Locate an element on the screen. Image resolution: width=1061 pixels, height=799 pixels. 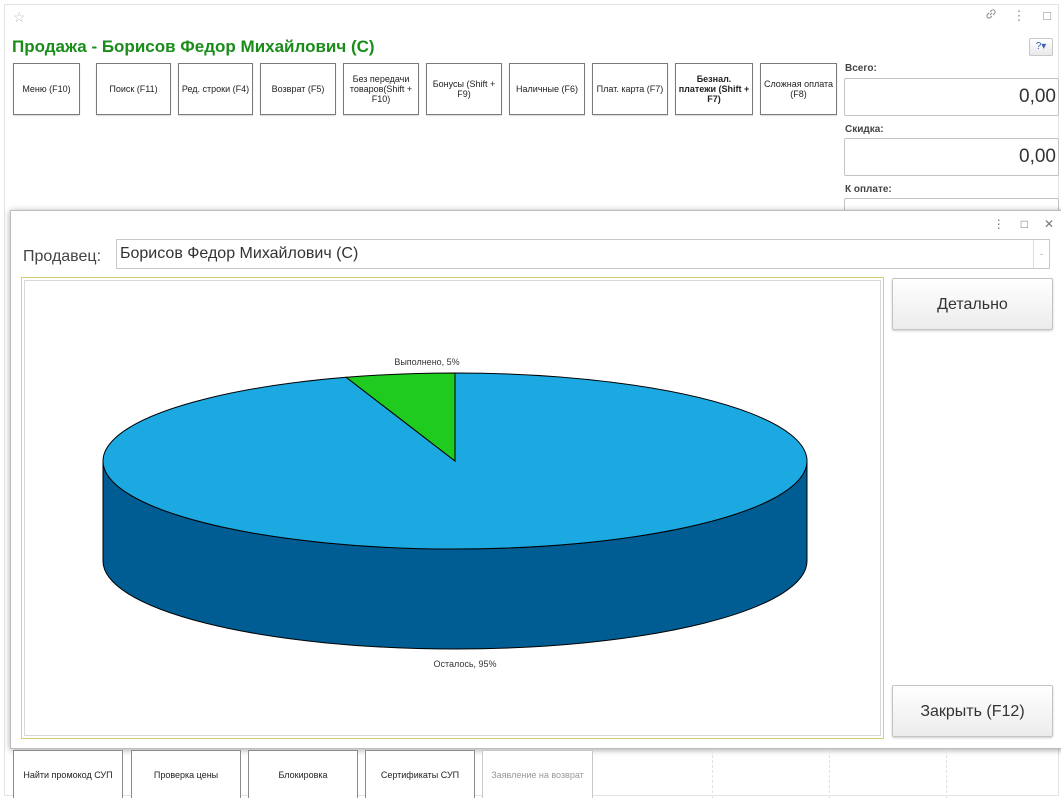
complex-payment-button: Сложная оплата (F8) is located at coordinates (798, 89).